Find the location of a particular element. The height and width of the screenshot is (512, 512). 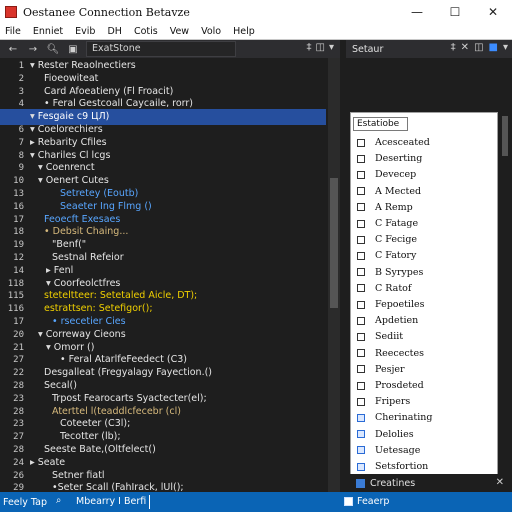

code-text: Rester Reaolnectiers is located at coordinates (86, 65).